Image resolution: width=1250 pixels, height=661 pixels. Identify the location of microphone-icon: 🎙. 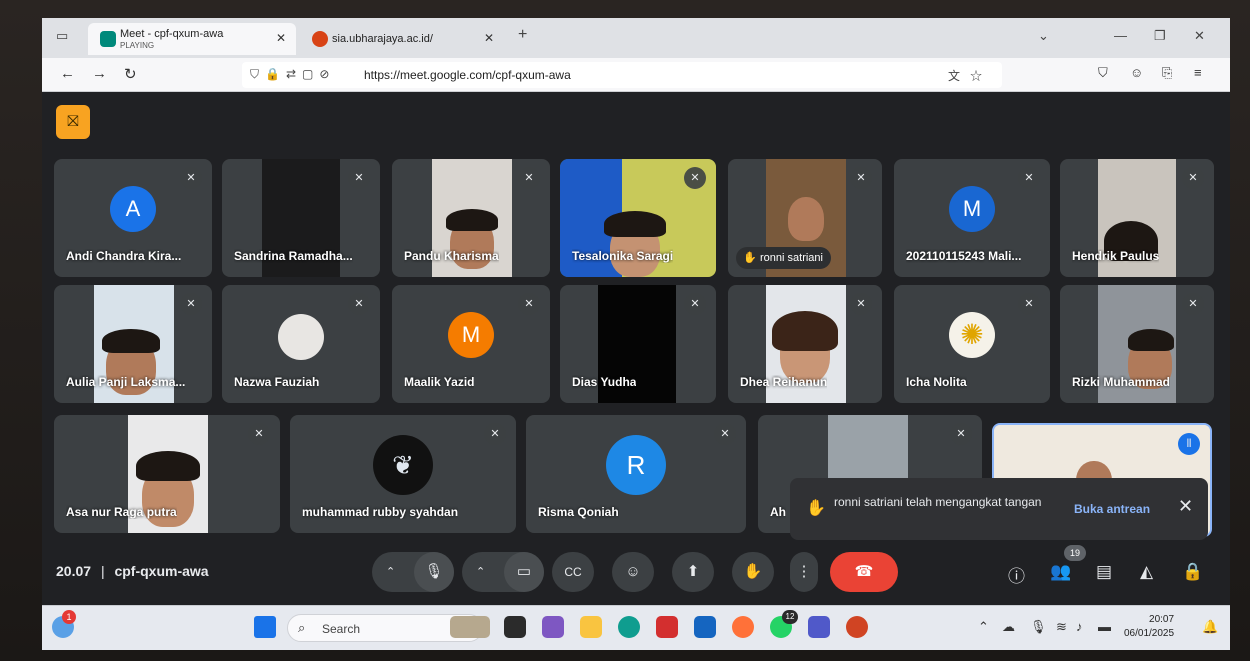
(1038, 627).